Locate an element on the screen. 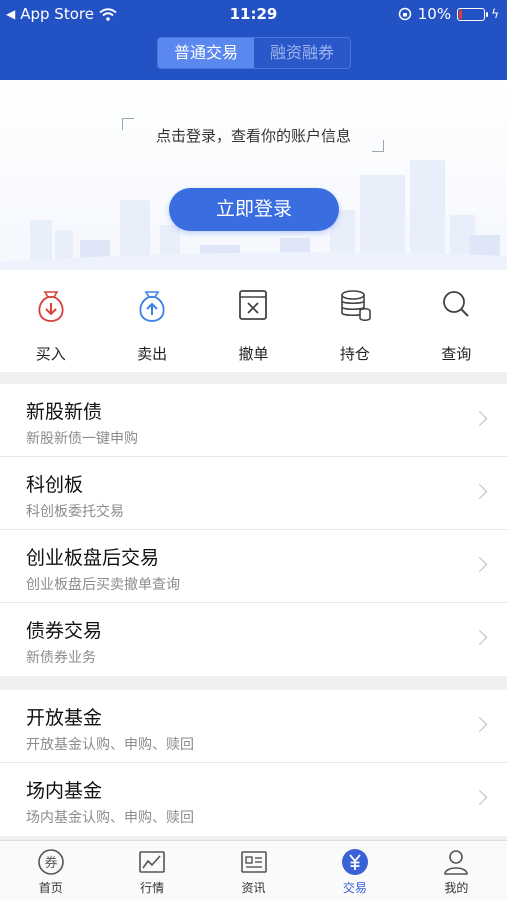 This screenshot has height=900, width=507. sell-bag-icon is located at coordinates (152, 306).